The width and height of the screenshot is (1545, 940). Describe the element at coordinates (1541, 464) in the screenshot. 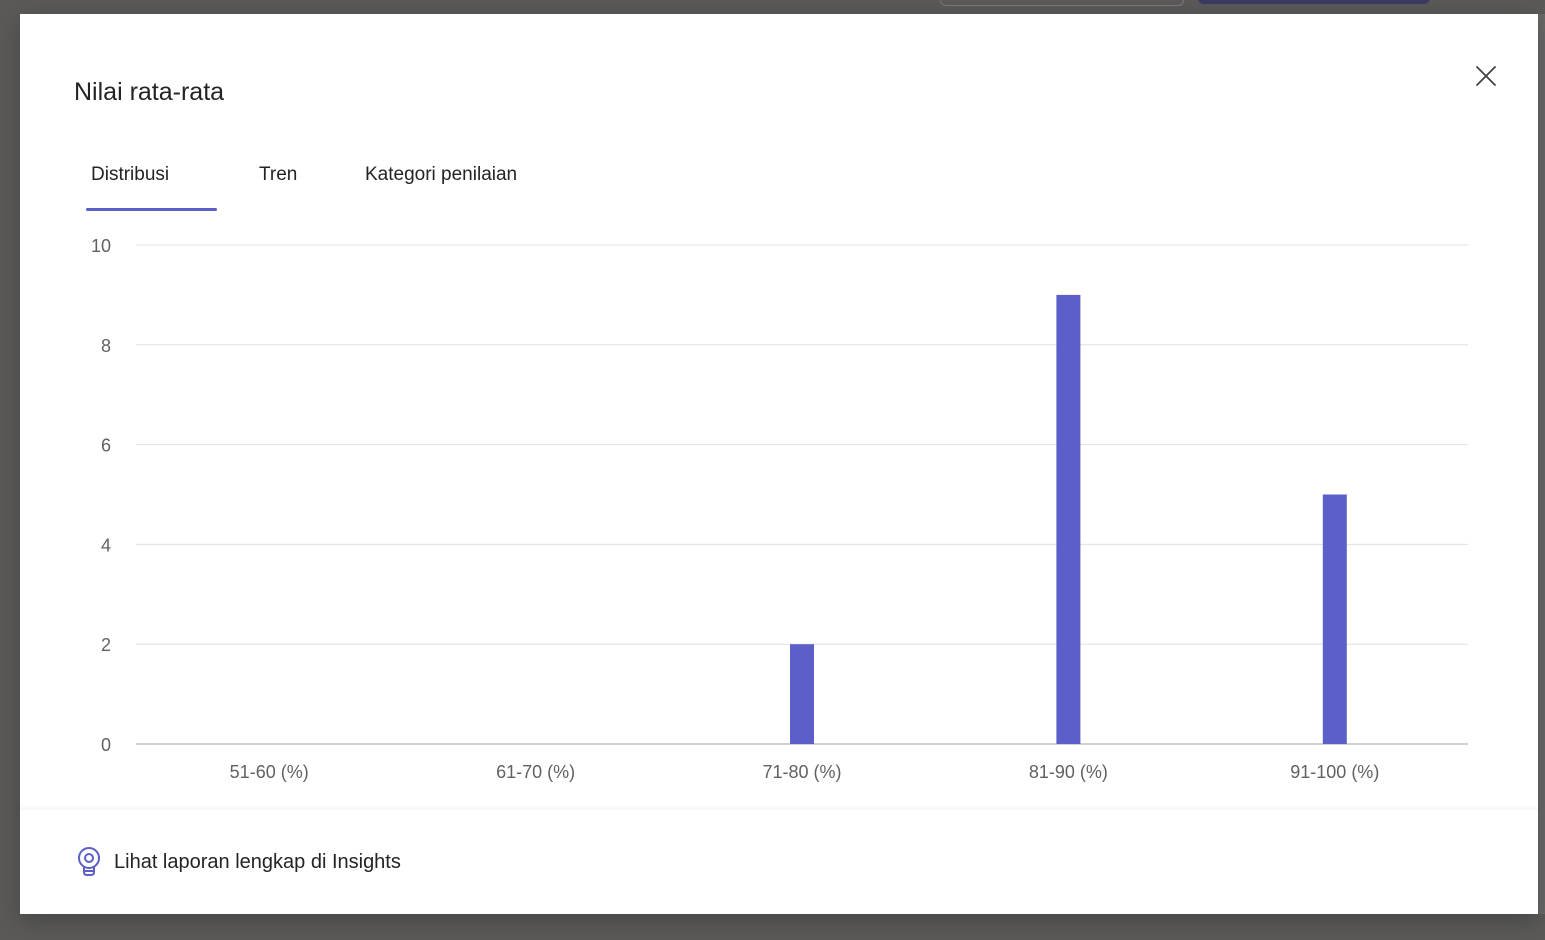

I see `background-panel` at that location.